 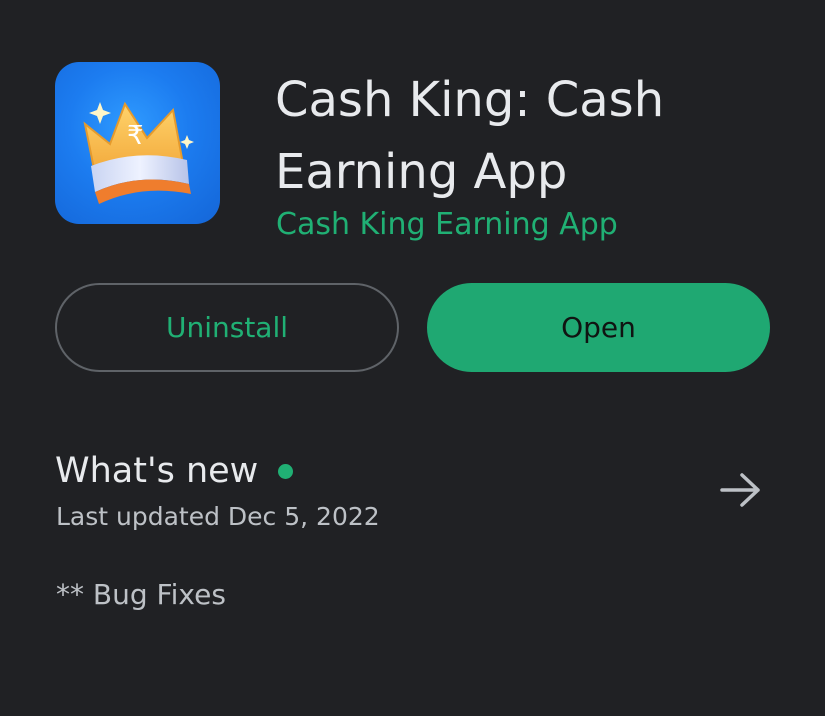 I want to click on open-button: Open, so click(x=598, y=327).